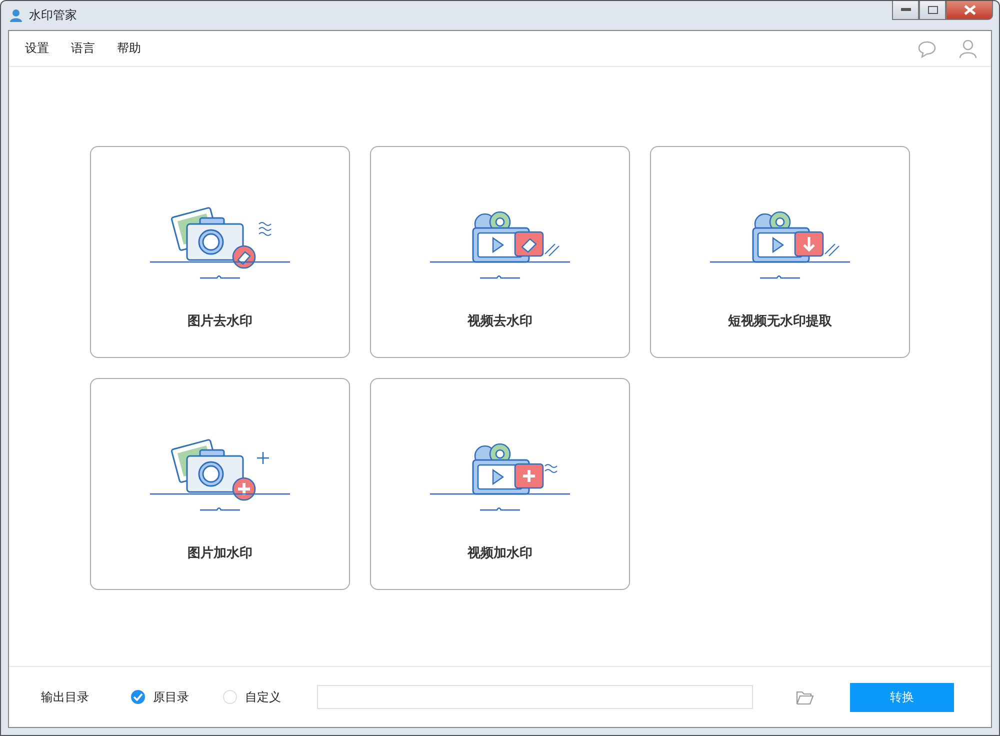  What do you see at coordinates (535, 697) in the screenshot?
I see `path-field` at bounding box center [535, 697].